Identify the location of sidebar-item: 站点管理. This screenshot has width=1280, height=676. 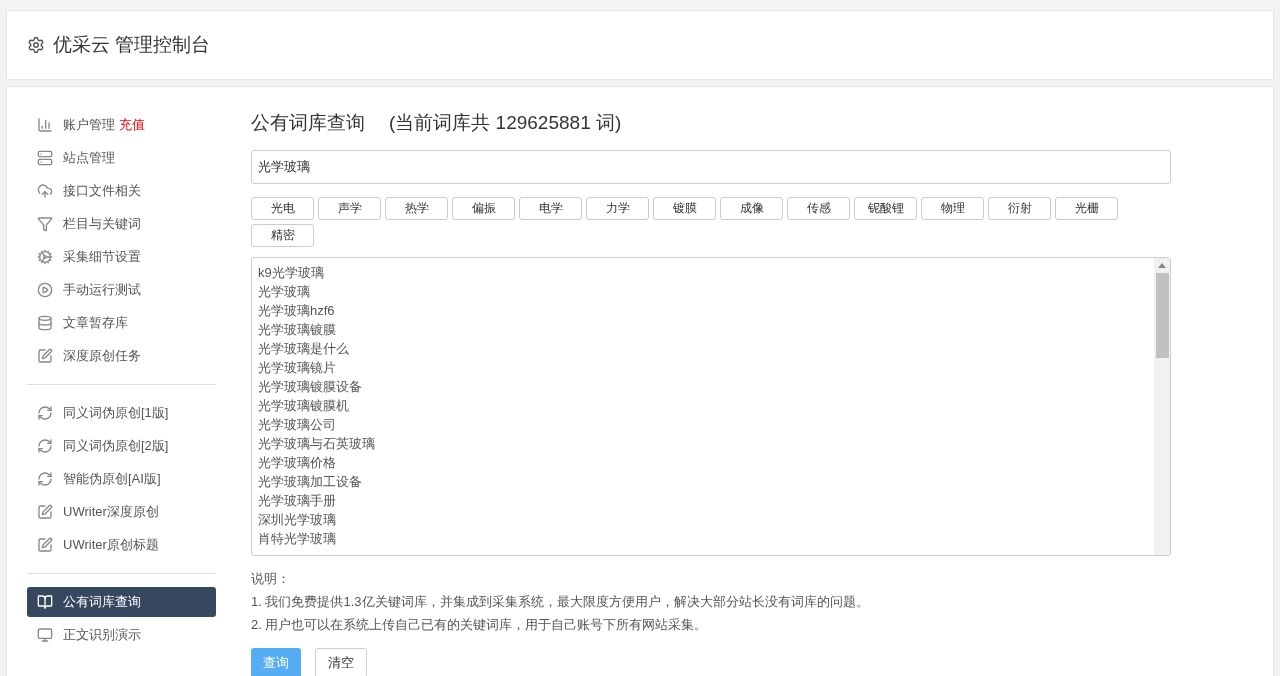
(121, 158).